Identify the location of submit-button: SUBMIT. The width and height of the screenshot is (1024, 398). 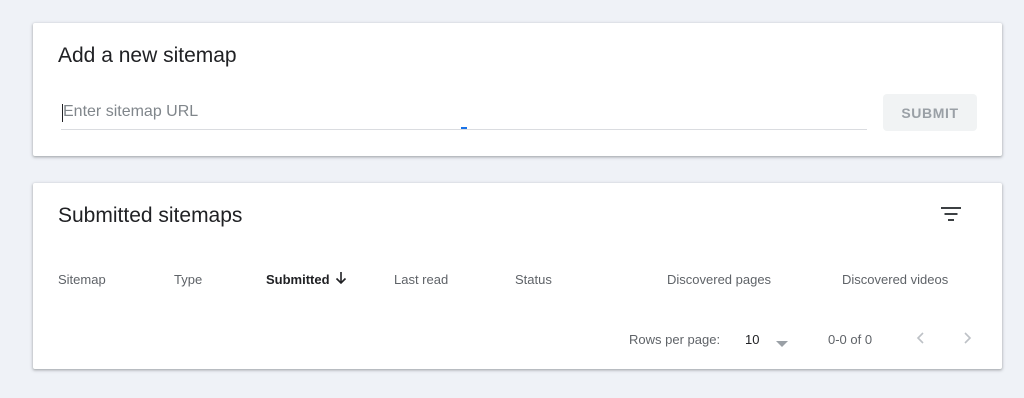
(930, 112).